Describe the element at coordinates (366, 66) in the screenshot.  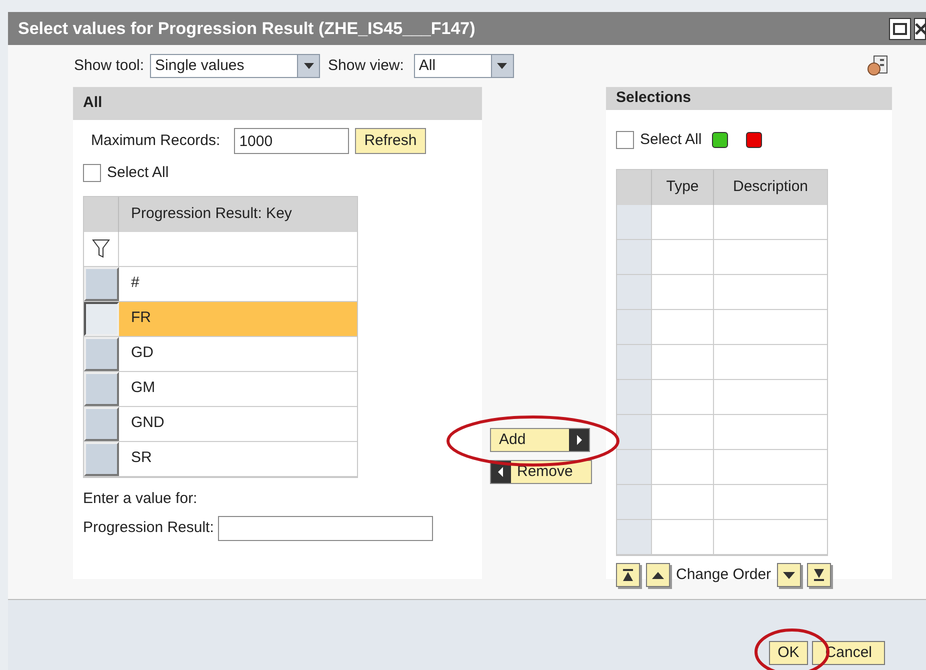
I see `show-view-label: Show view:` at that location.